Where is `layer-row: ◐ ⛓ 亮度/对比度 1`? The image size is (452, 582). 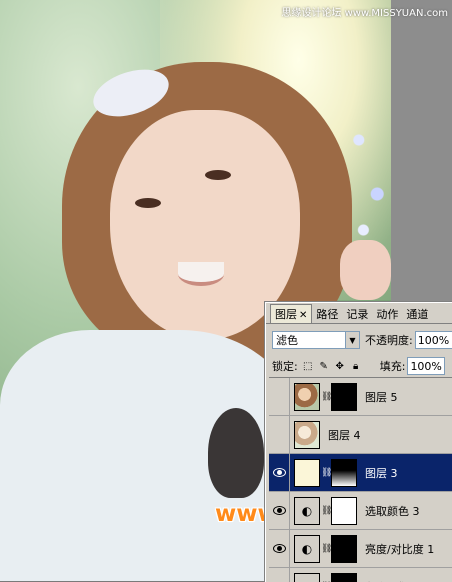
layer-row: ◐ ⛓ 亮度/对比度 1 is located at coordinates (360, 549).